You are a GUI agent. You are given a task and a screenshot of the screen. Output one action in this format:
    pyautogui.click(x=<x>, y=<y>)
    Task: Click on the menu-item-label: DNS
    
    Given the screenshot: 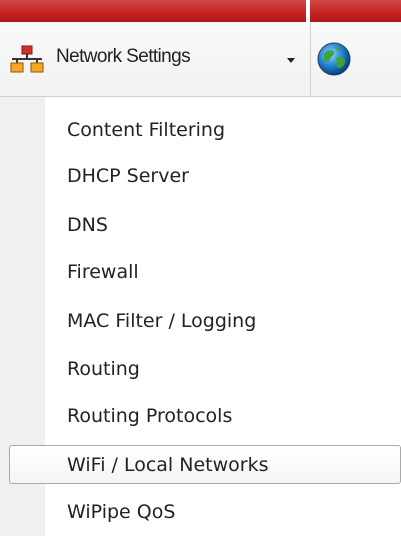 What is the action you would take?
    pyautogui.click(x=87, y=225)
    